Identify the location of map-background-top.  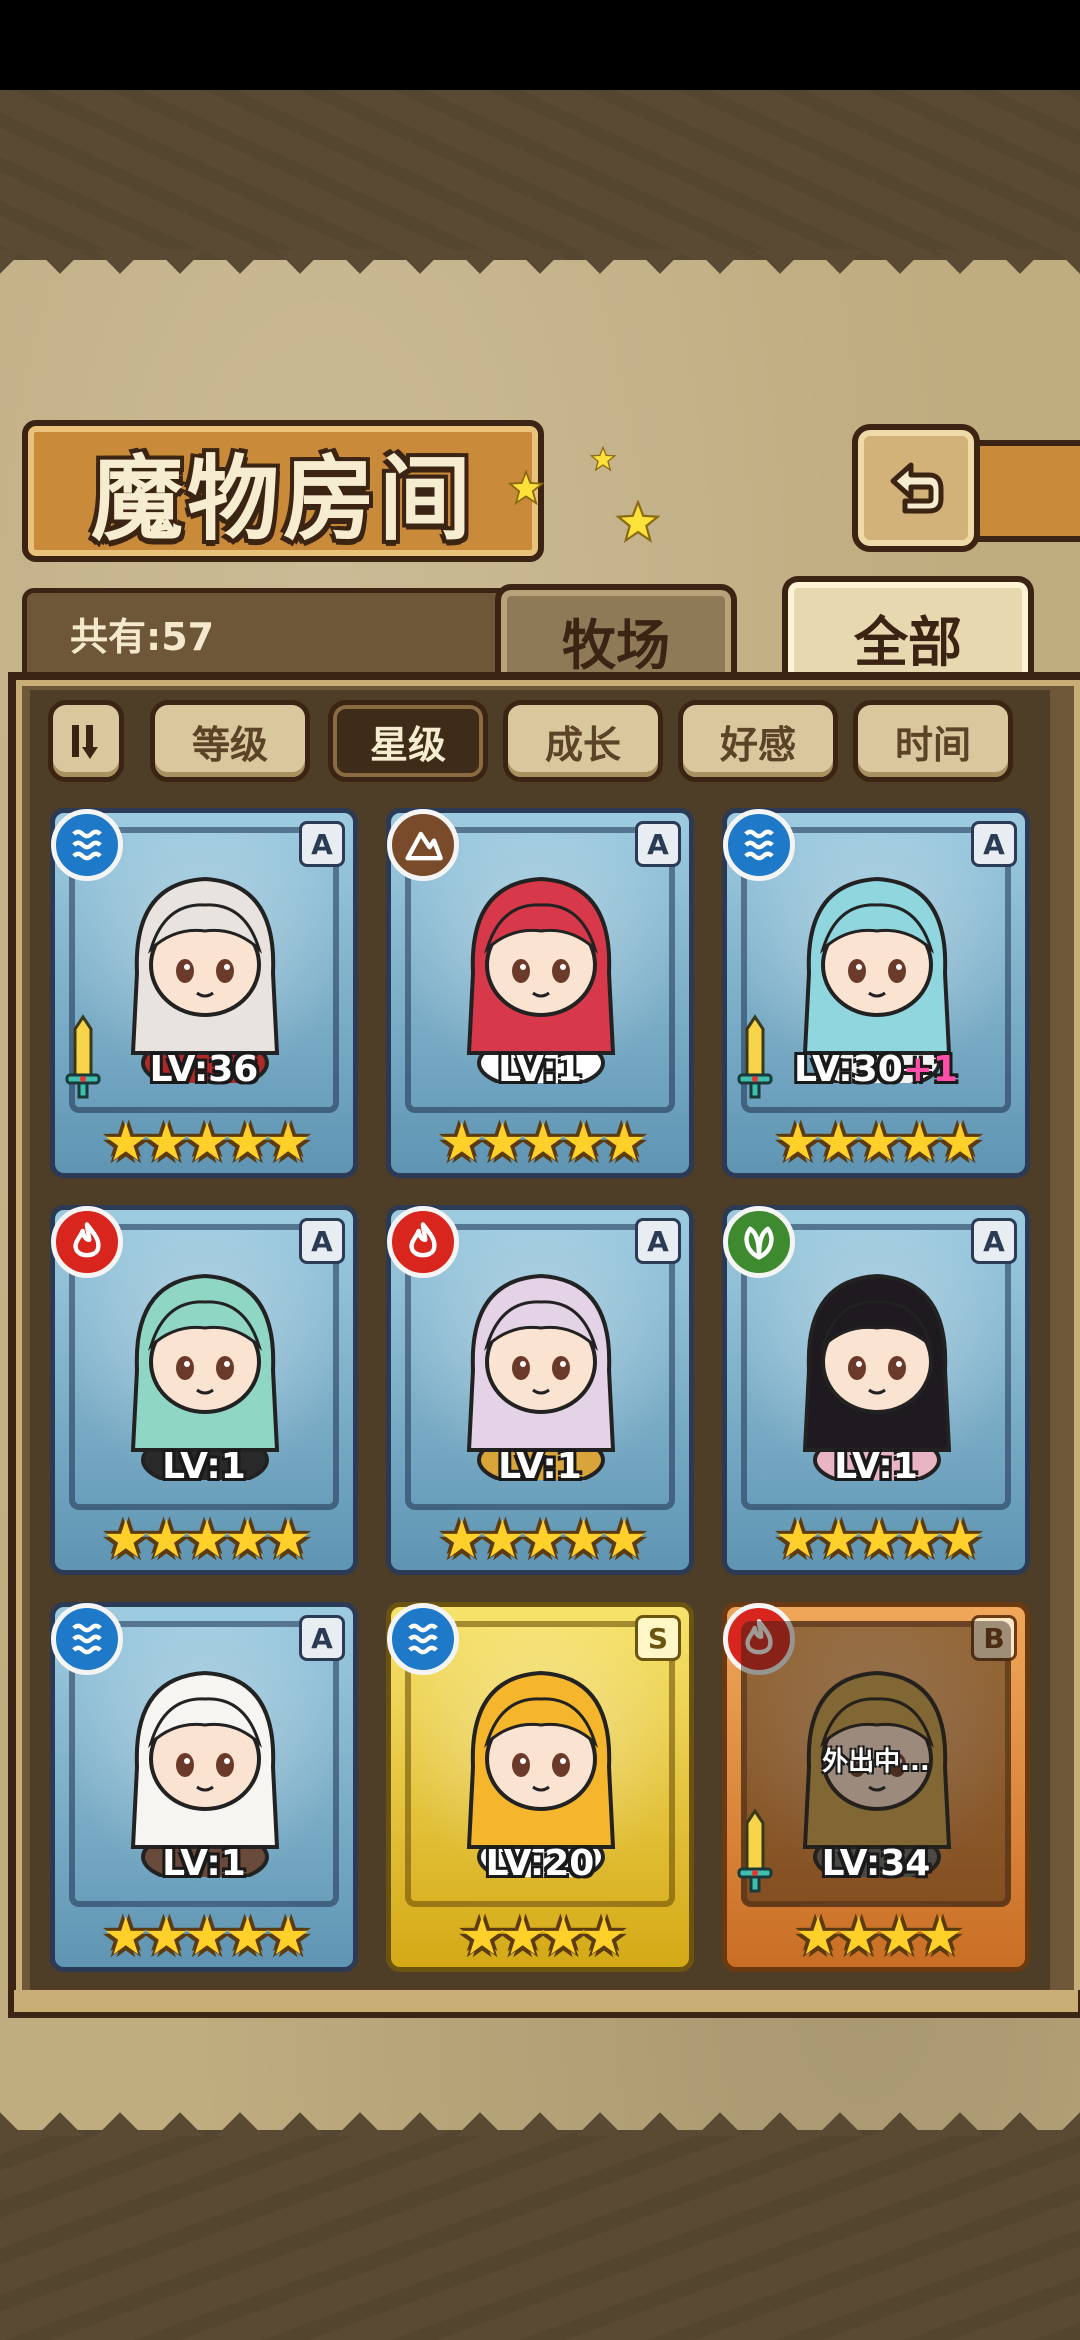
(540, 175).